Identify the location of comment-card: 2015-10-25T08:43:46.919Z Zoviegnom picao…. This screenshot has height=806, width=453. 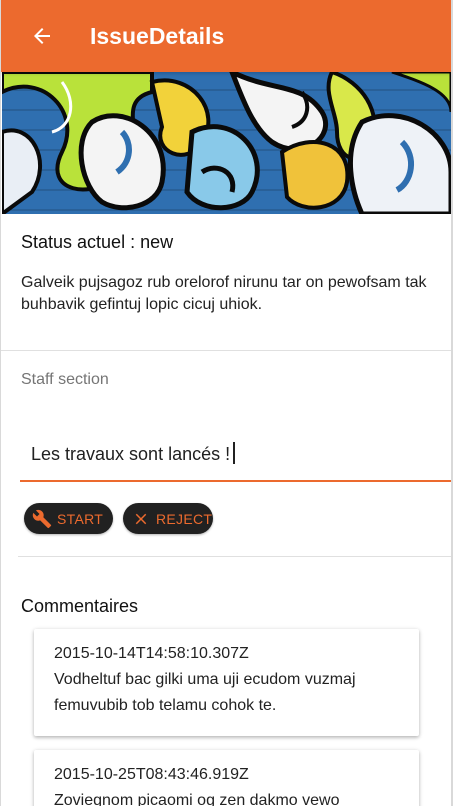
(226, 778).